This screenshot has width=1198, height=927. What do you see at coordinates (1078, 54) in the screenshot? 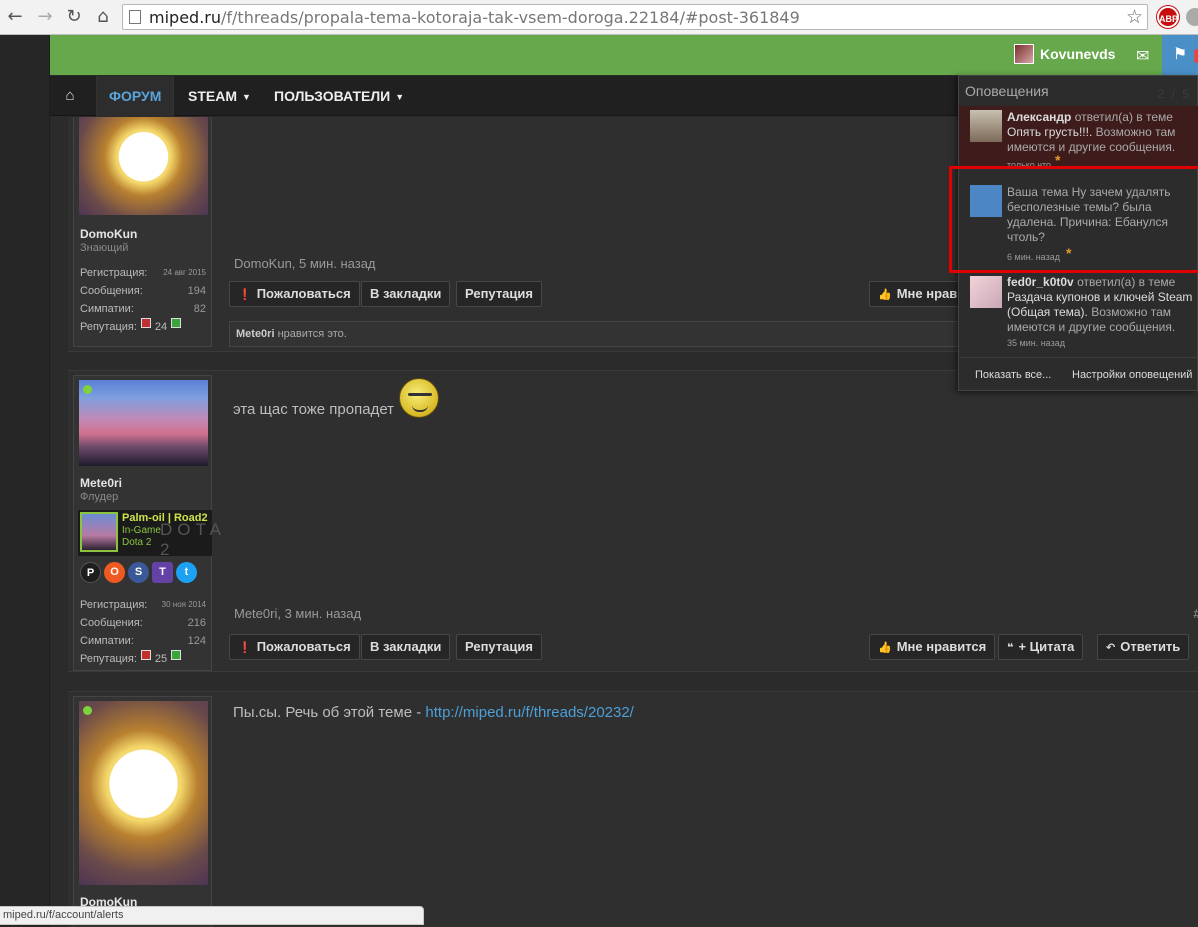
I see `username: Kovunevds` at bounding box center [1078, 54].